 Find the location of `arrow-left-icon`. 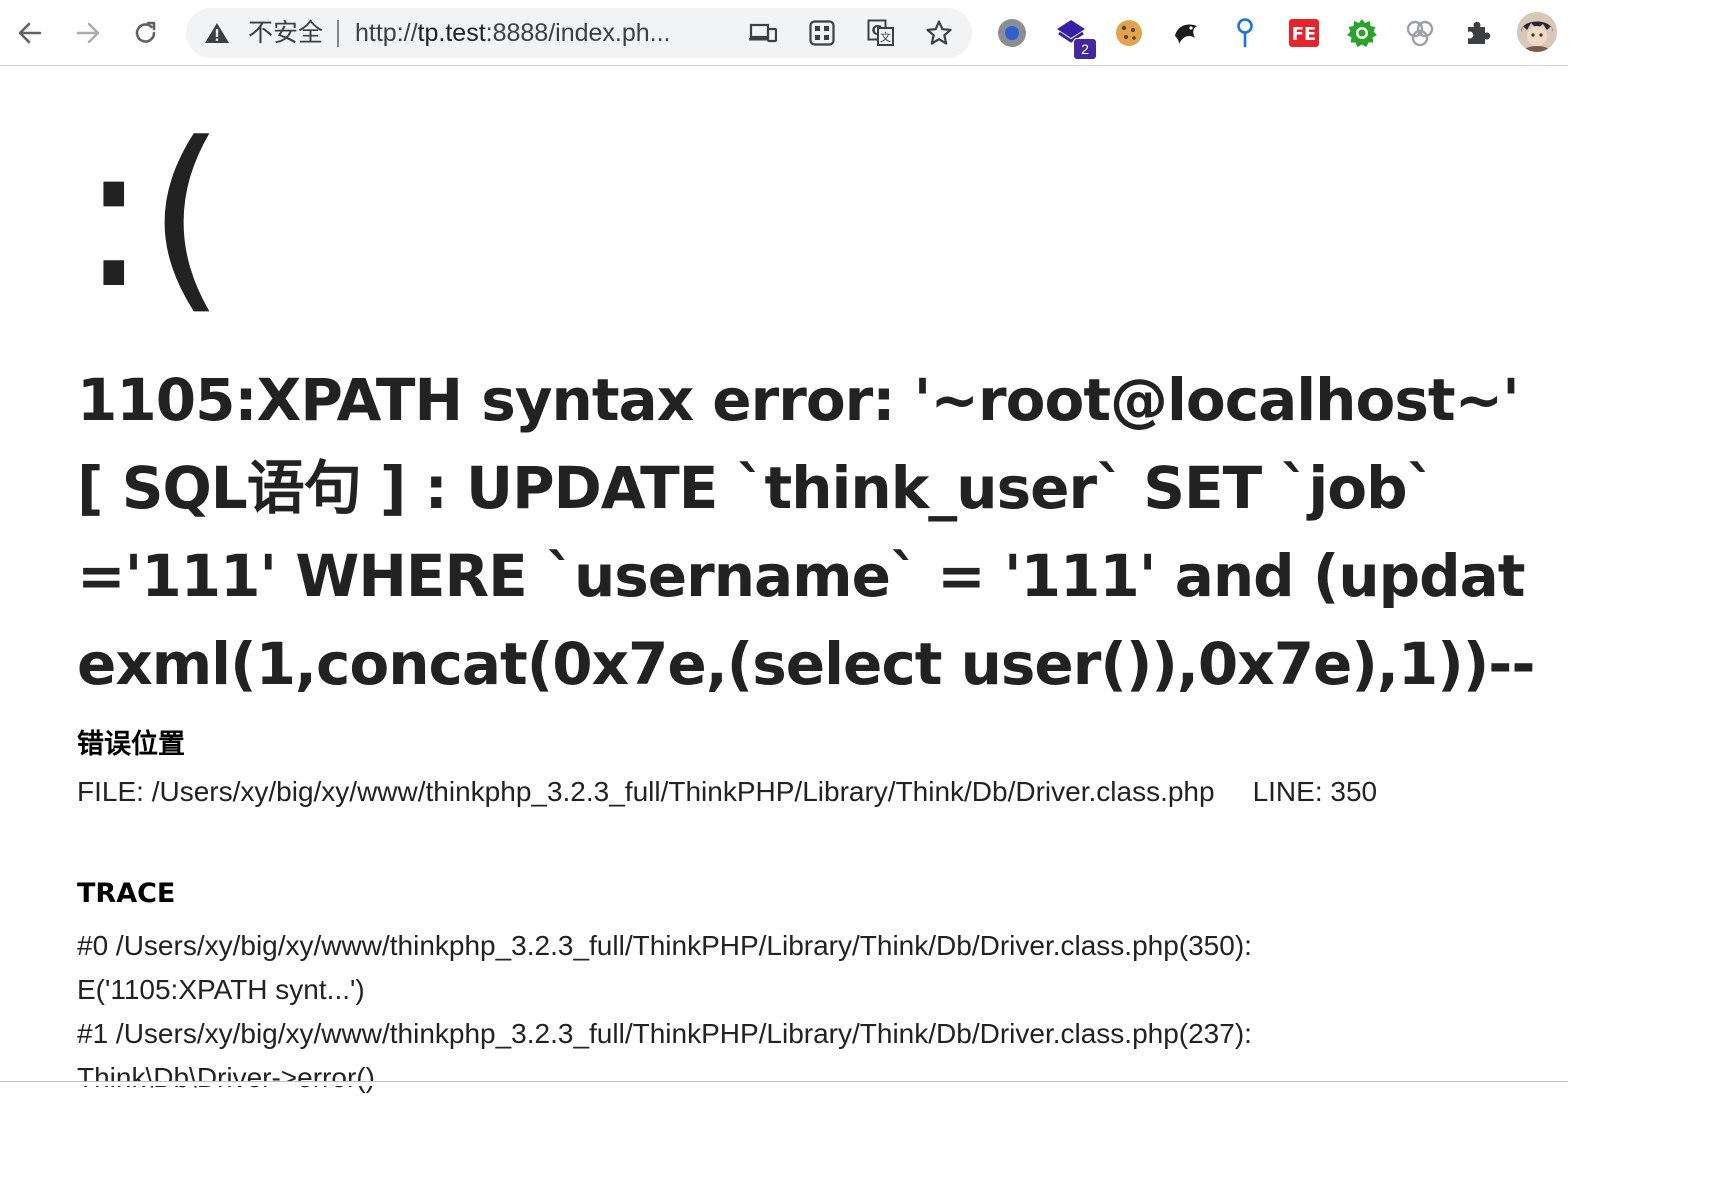

arrow-left-icon is located at coordinates (30, 33).